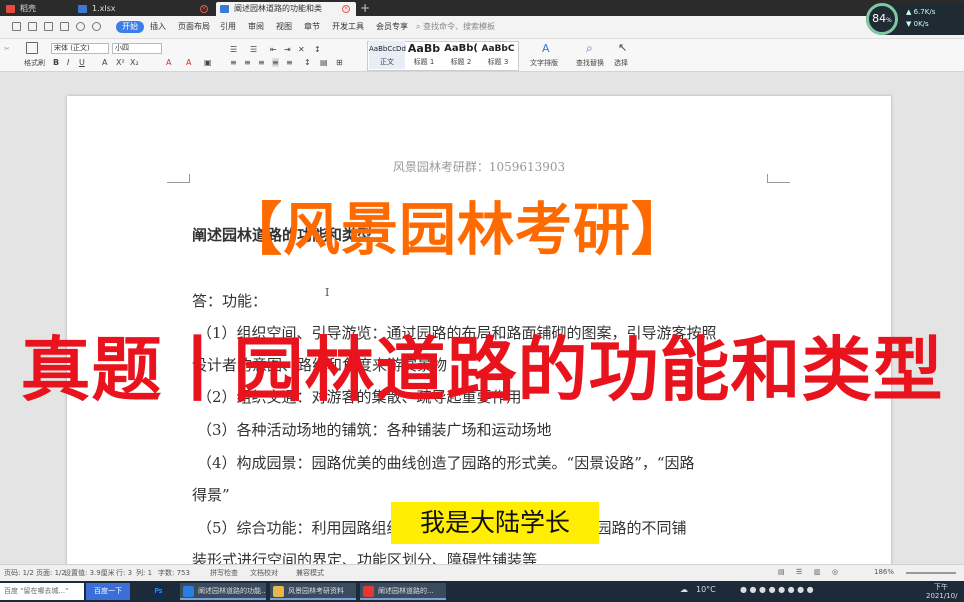 The image size is (964, 602). I want to click on taskbar-search-input: 百度 "留在哪去城...", so click(42, 591).